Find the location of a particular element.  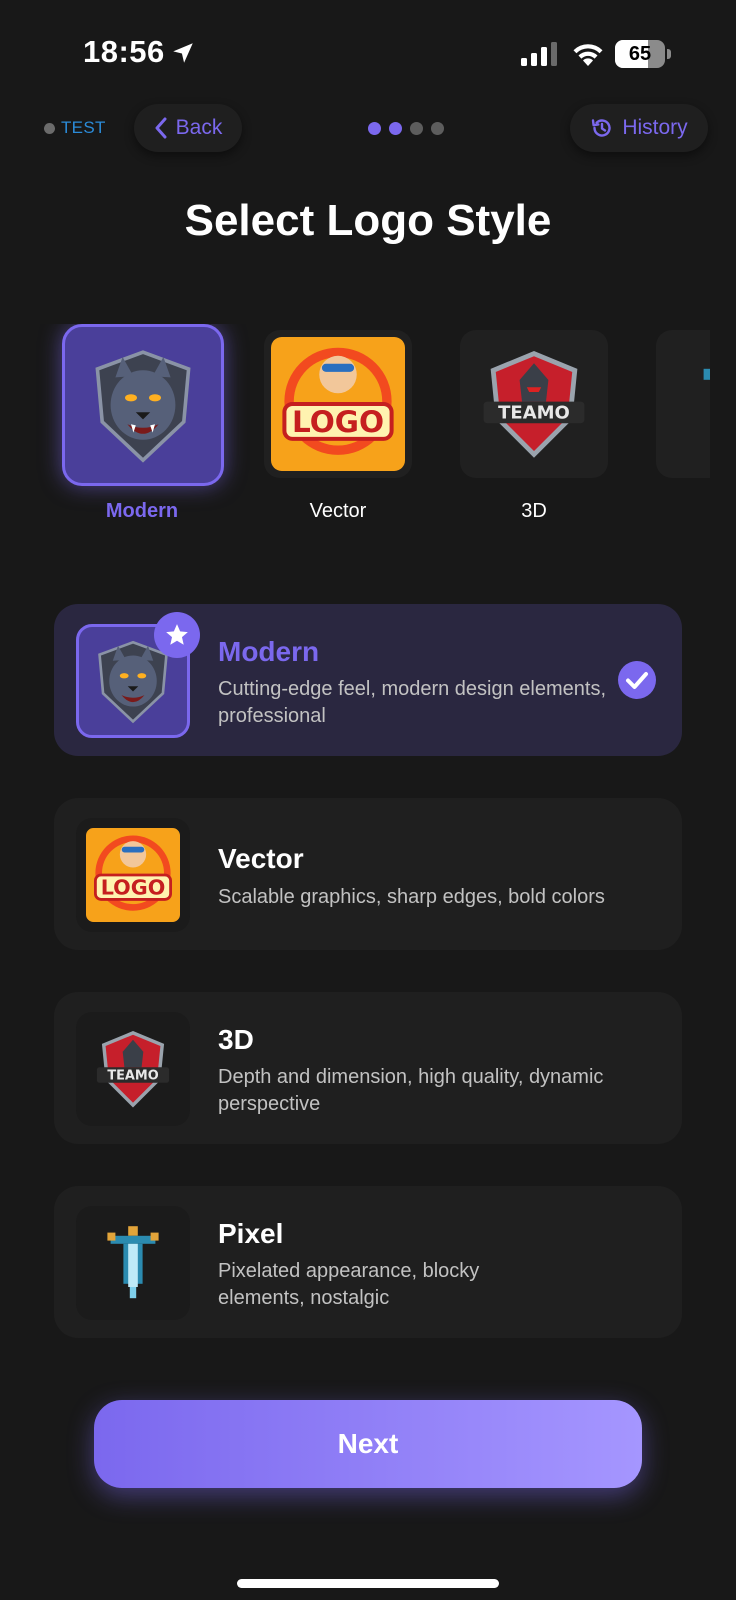

home-indicator is located at coordinates (368, 1583).